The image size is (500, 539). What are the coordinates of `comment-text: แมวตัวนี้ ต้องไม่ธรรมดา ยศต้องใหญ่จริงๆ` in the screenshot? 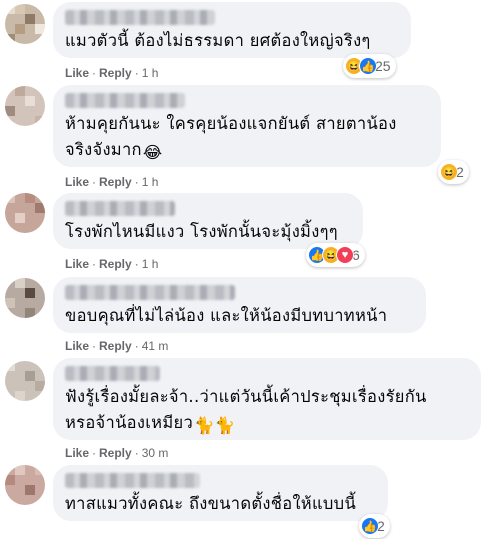 It's located at (218, 40).